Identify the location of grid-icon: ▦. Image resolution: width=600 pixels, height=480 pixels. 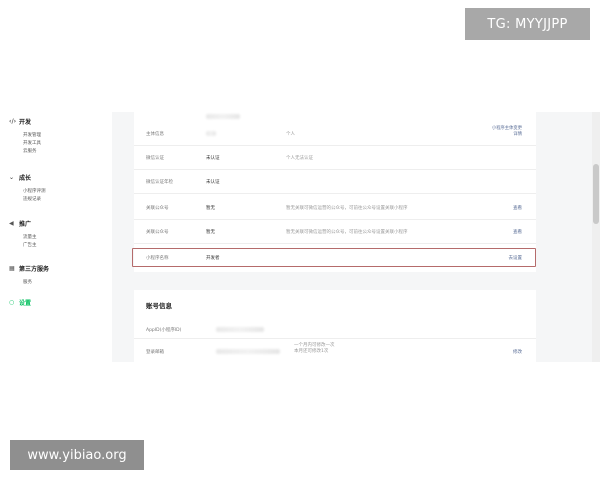
(12, 268).